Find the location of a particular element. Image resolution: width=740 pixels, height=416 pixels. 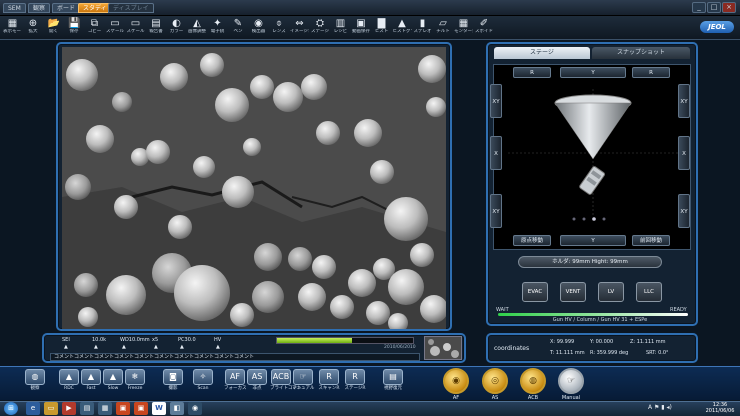

close-button: × is located at coordinates (729, 7).